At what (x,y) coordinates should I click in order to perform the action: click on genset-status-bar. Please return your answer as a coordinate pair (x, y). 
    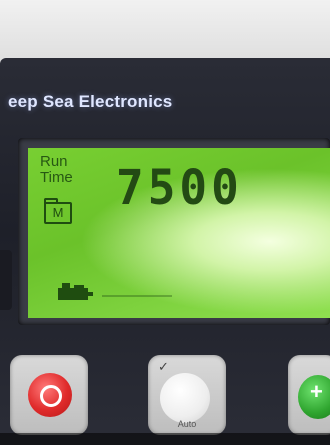
    Looking at the image, I should click on (137, 296).